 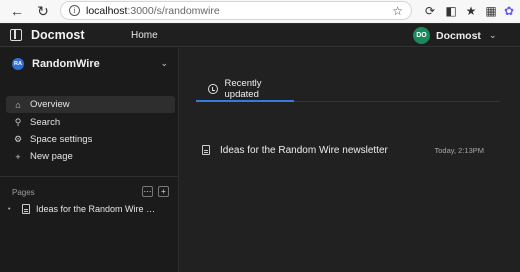 I want to click on pages-section-label: Pages, so click(x=23, y=192).